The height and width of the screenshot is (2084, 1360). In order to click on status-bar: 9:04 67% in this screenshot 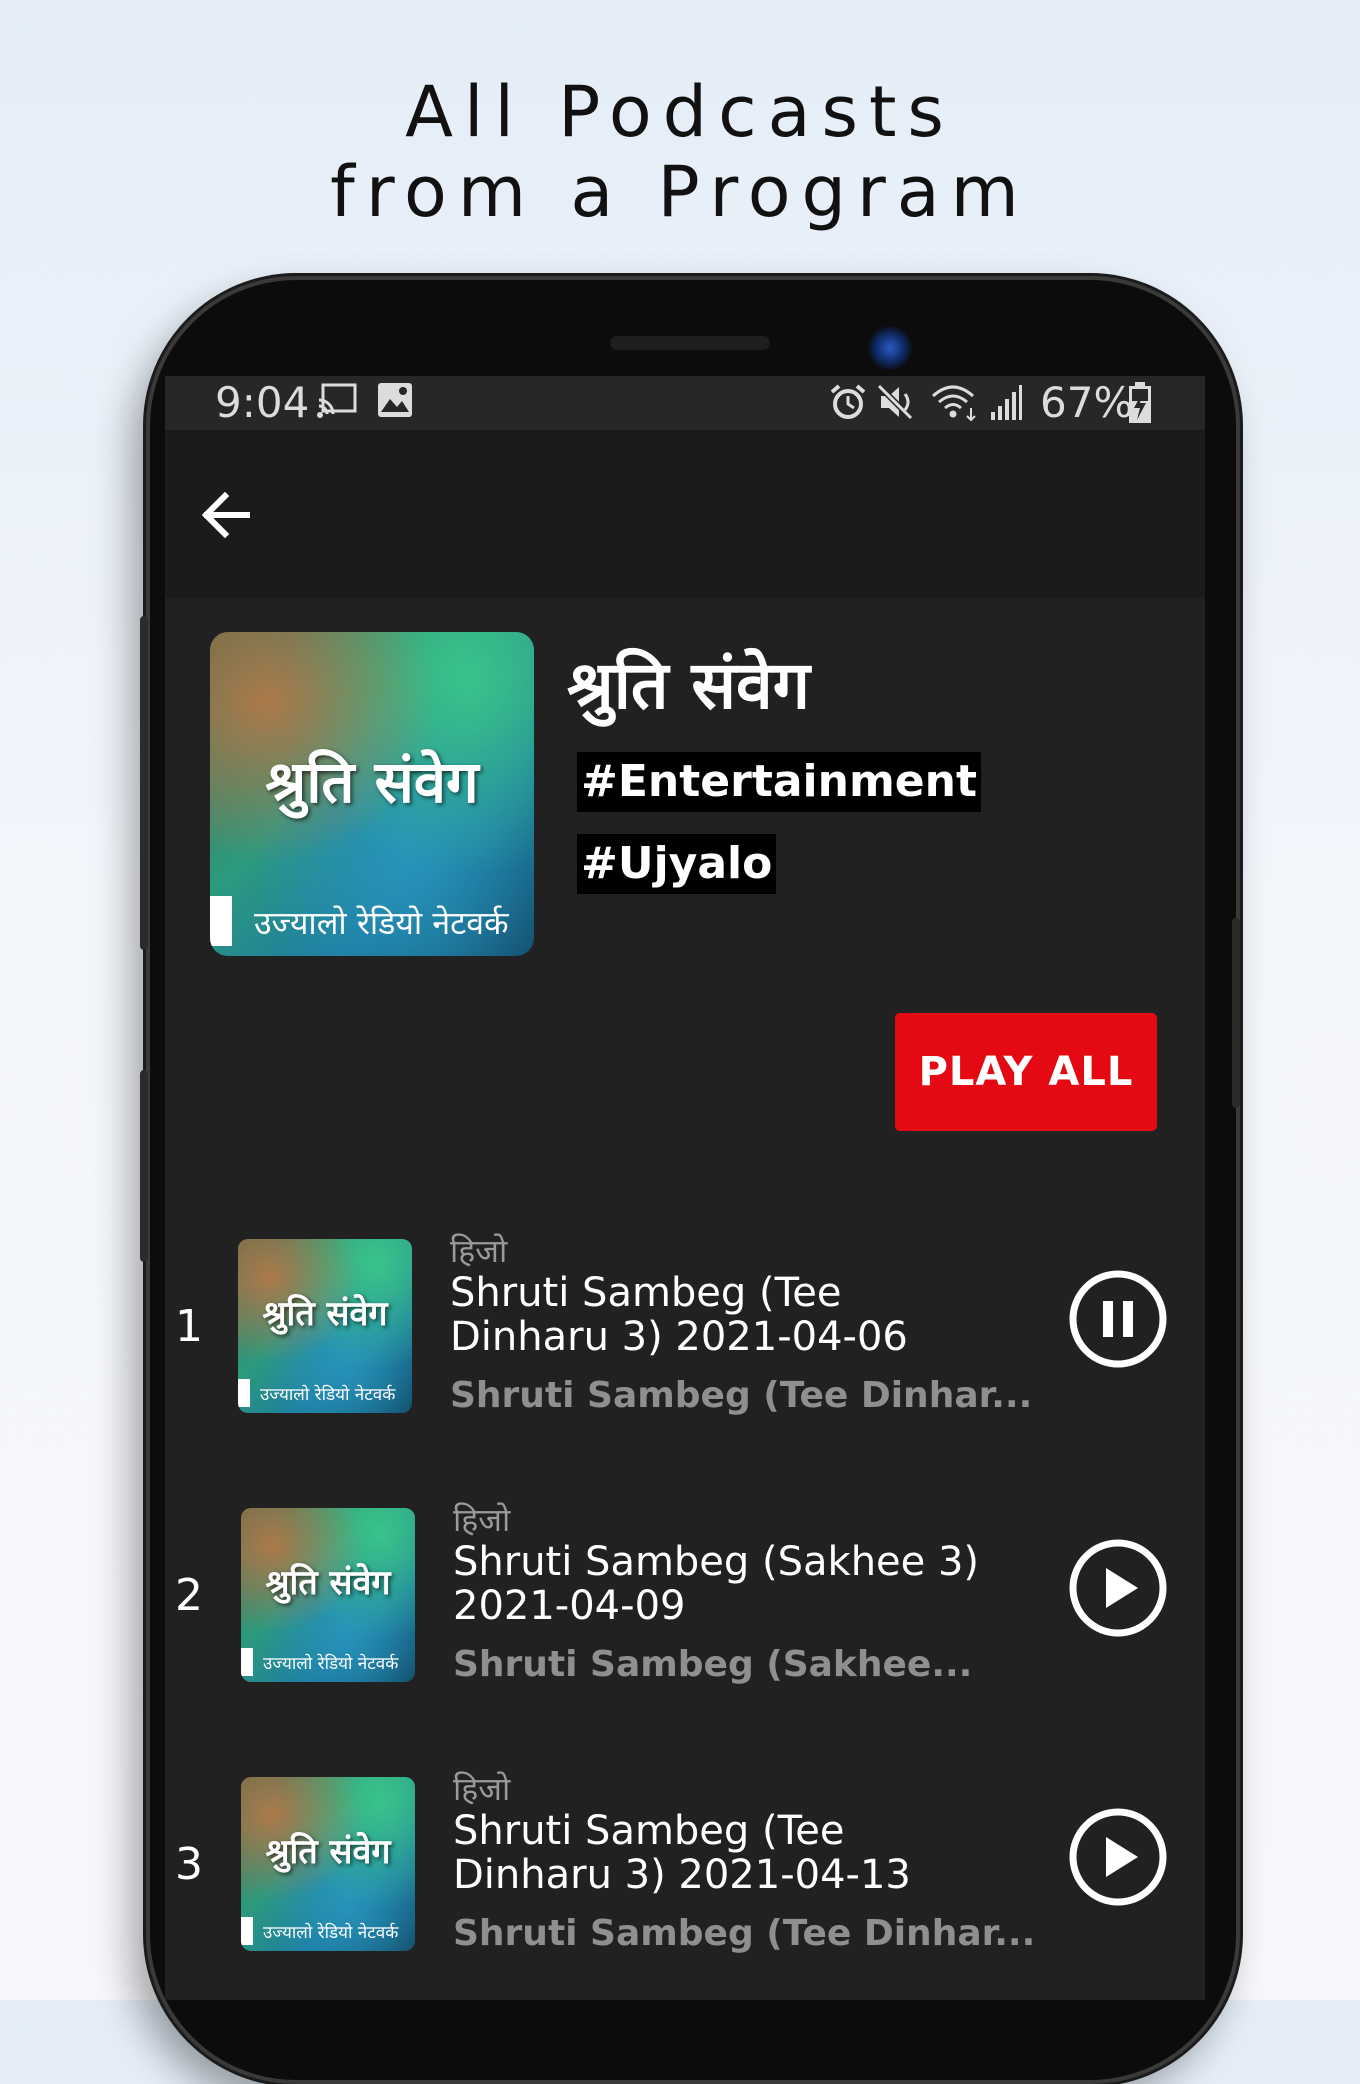, I will do `click(685, 403)`.